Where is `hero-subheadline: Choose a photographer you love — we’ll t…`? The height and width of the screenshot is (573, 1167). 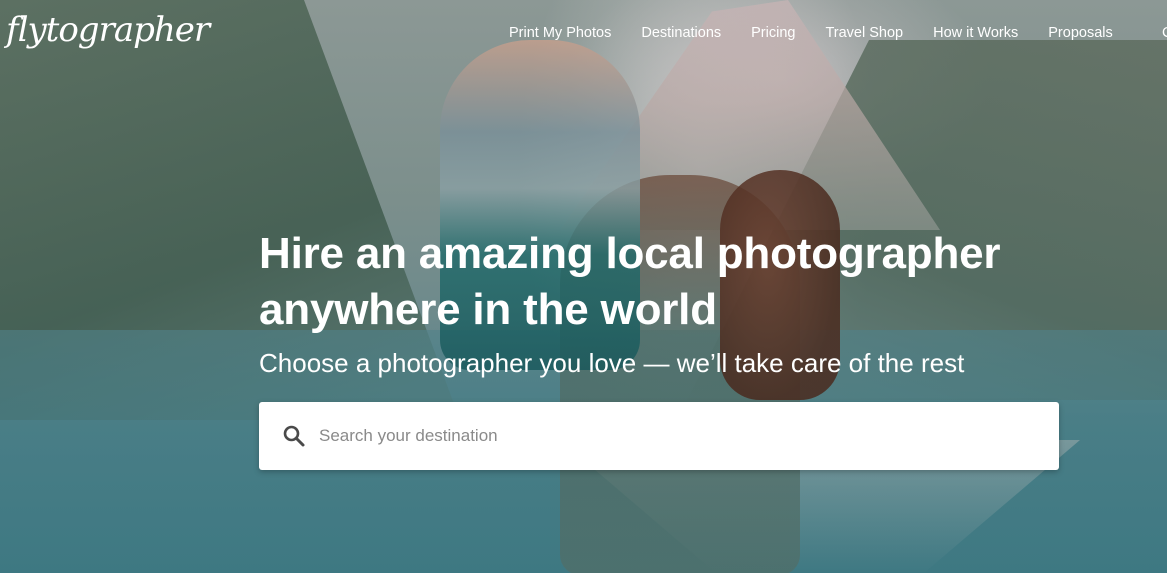 hero-subheadline: Choose a photographer you love — we’ll t… is located at coordinates (612, 363).